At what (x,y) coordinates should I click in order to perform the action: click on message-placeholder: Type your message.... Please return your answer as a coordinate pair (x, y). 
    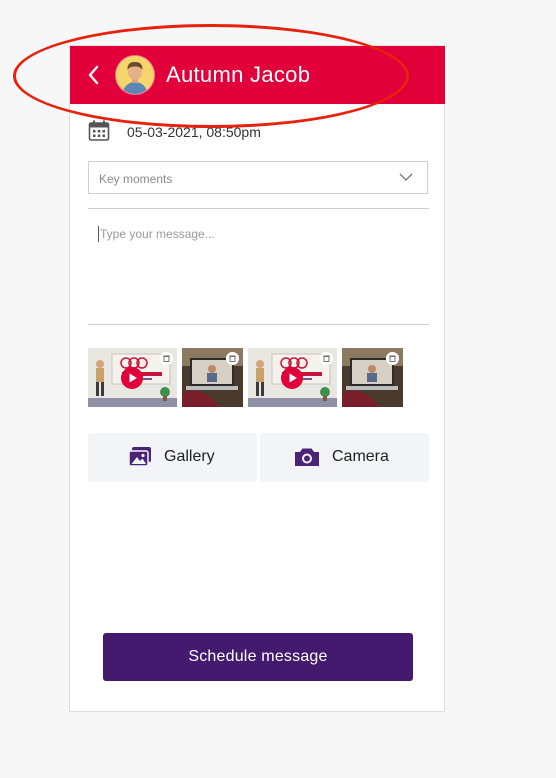
    Looking at the image, I should click on (157, 234).